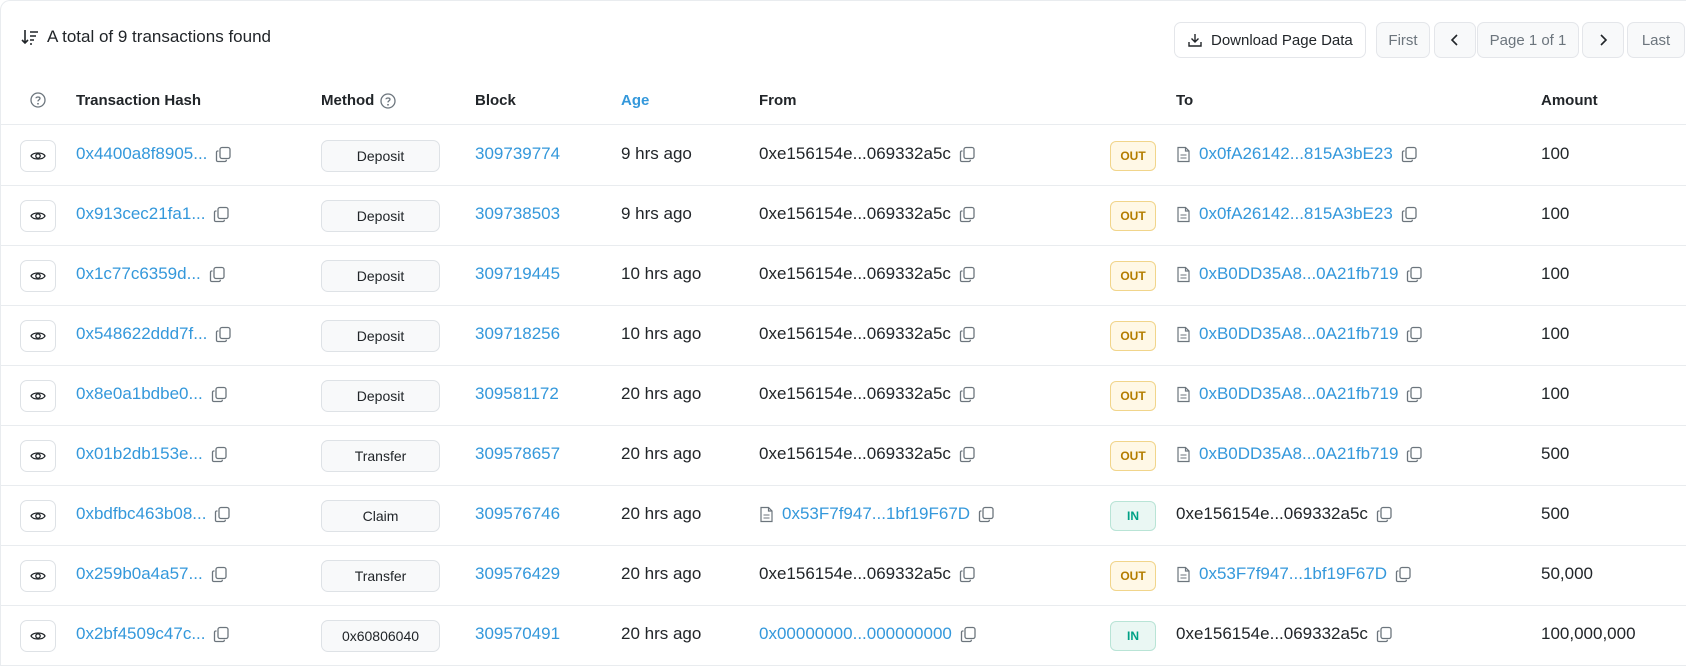  I want to click on column-header-hash: Transaction Hash, so click(138, 100).